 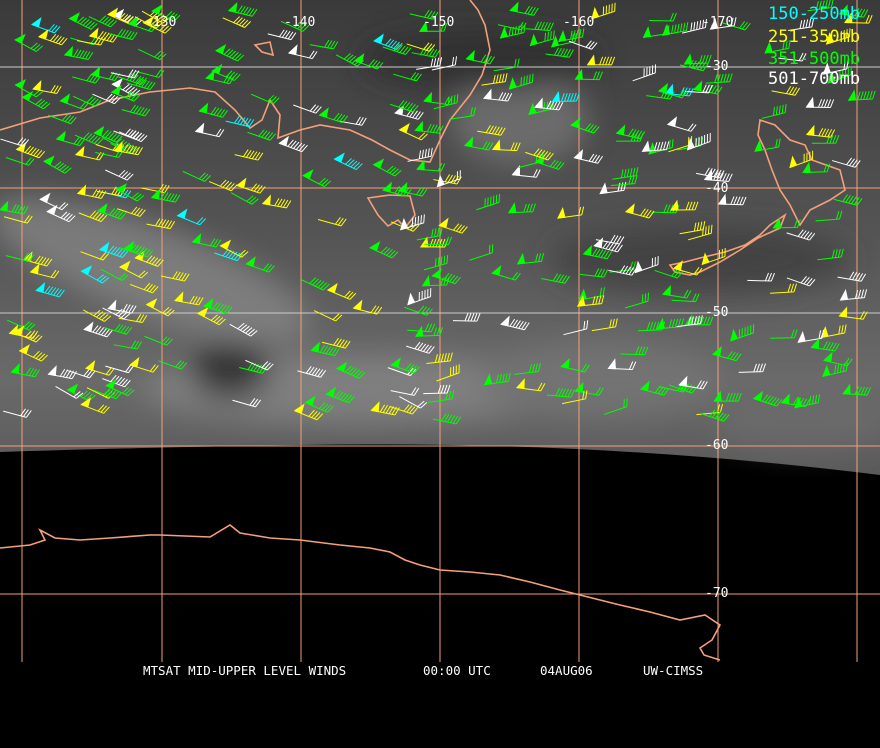 I want to click on valid-date: 04AUG06, so click(x=566, y=670).